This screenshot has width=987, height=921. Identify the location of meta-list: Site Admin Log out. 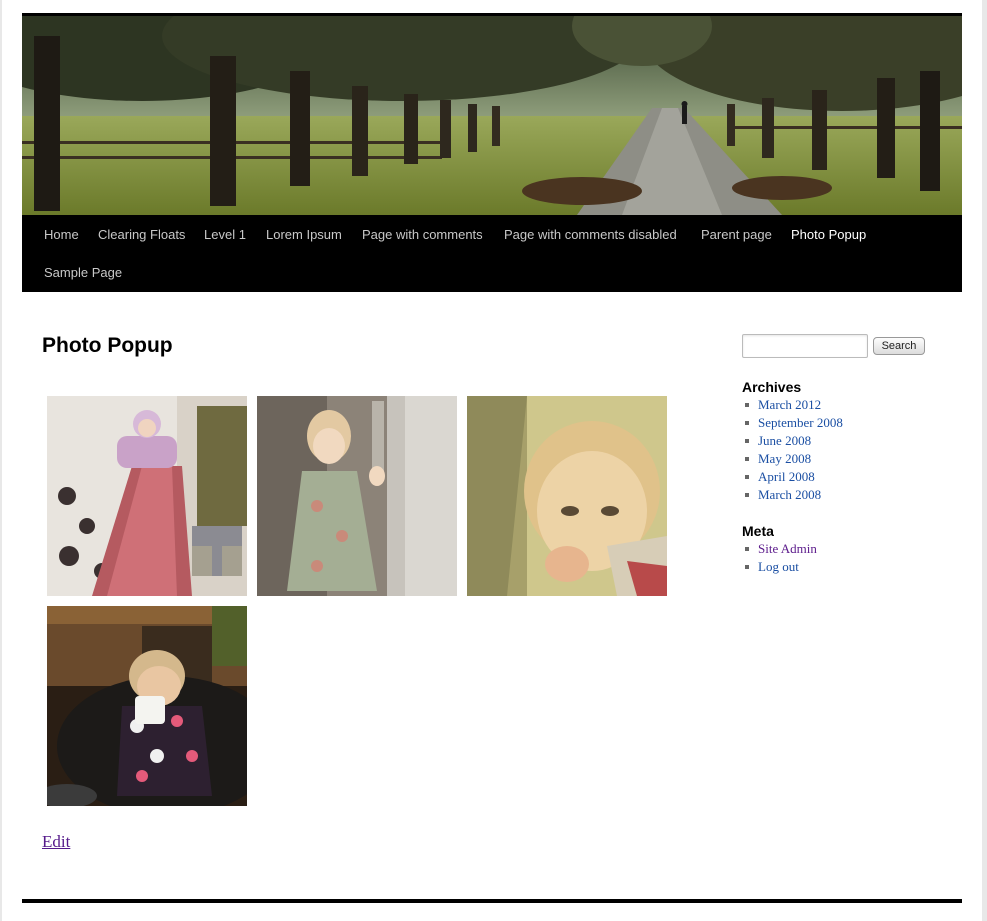
(779, 558).